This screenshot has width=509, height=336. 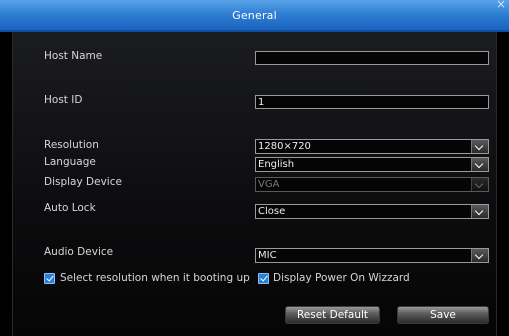 What do you see at coordinates (49, 278) in the screenshot?
I see `select-resolution-checkbox` at bounding box center [49, 278].